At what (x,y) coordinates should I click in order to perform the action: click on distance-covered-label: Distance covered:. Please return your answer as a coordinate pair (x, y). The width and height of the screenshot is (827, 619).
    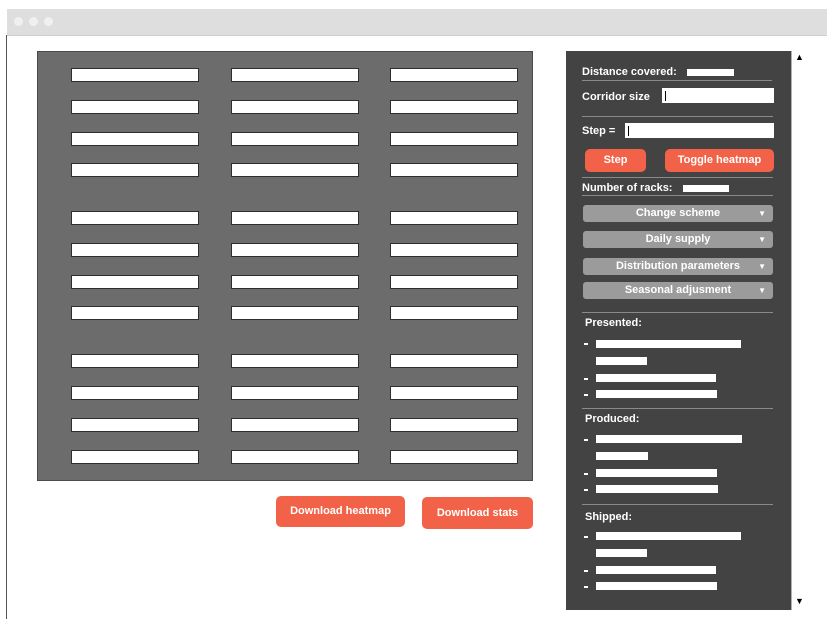
    Looking at the image, I should click on (629, 72).